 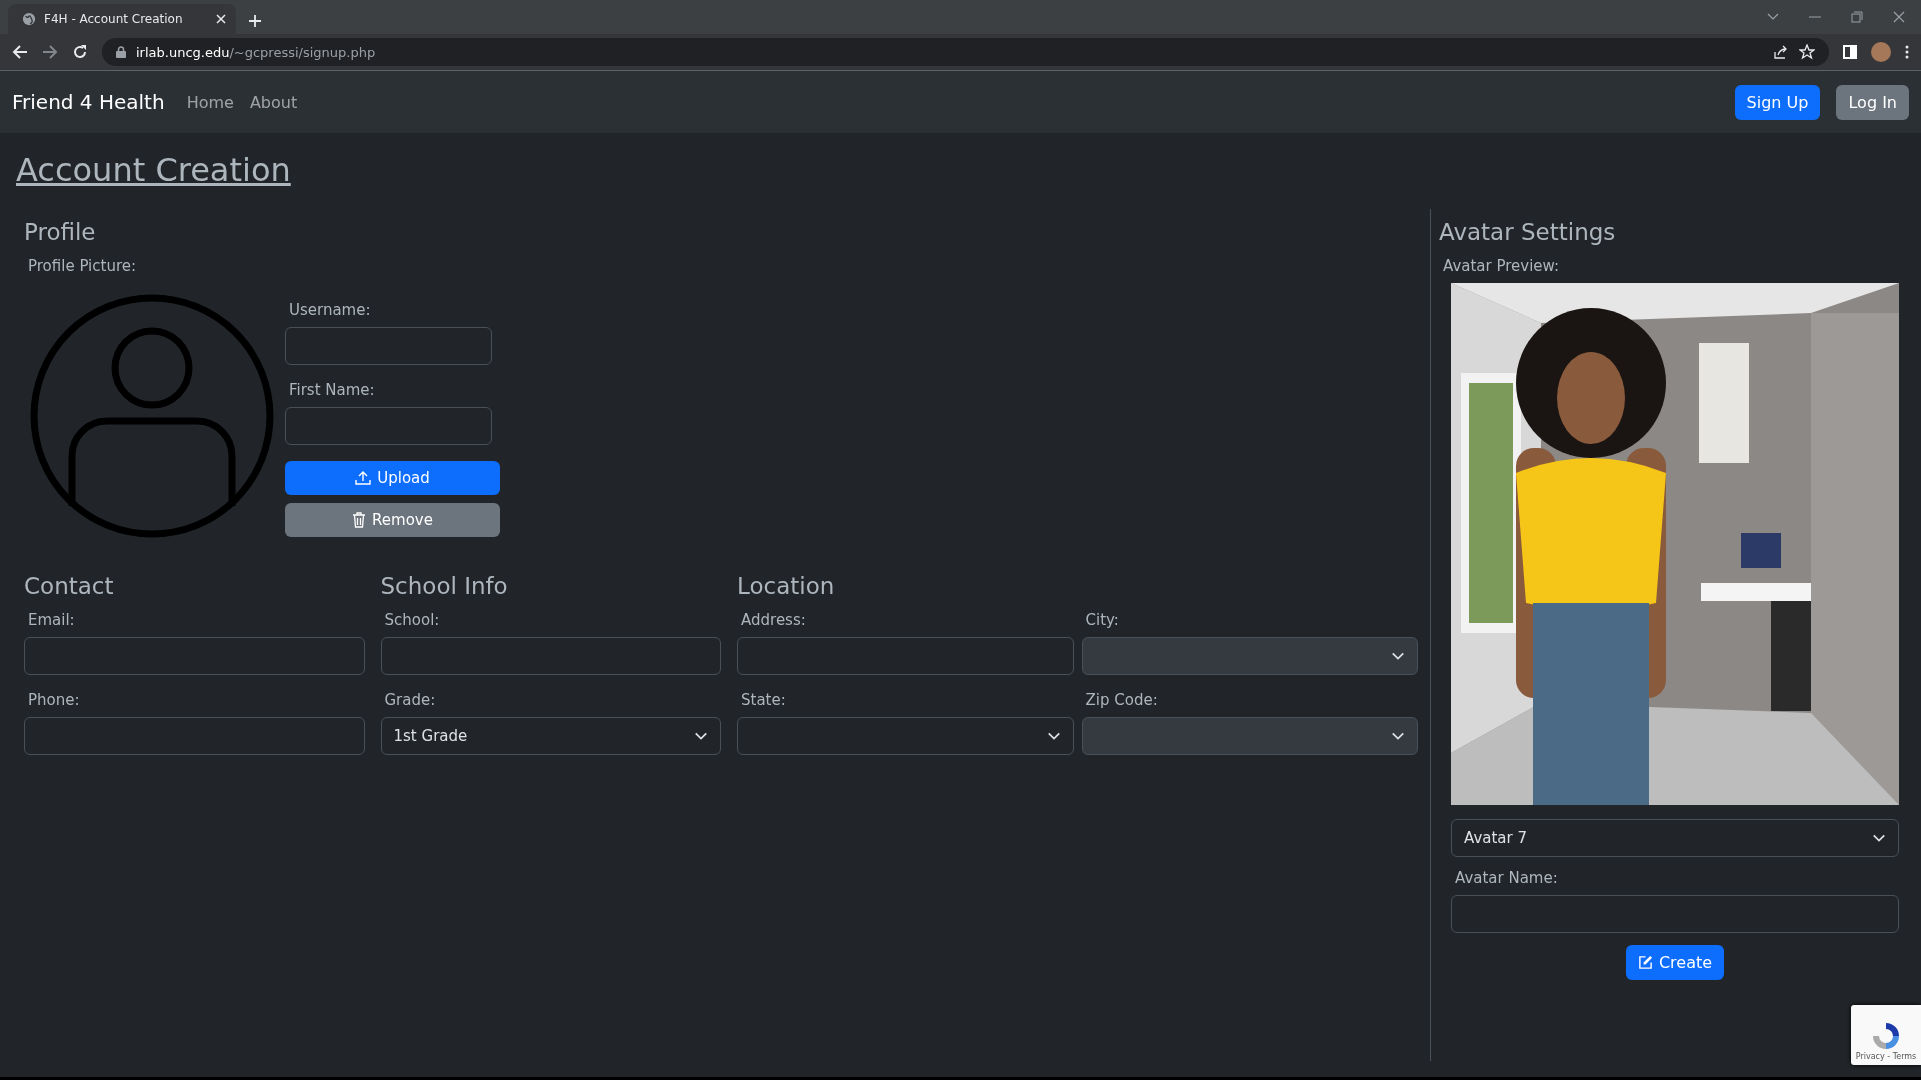 What do you see at coordinates (1807, 52) in the screenshot?
I see `star-icon` at bounding box center [1807, 52].